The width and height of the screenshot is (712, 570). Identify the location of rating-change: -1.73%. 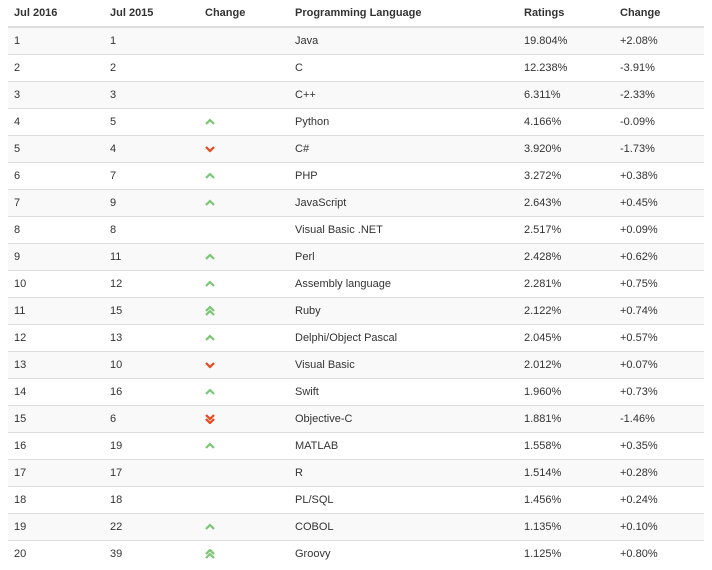
(659, 149).